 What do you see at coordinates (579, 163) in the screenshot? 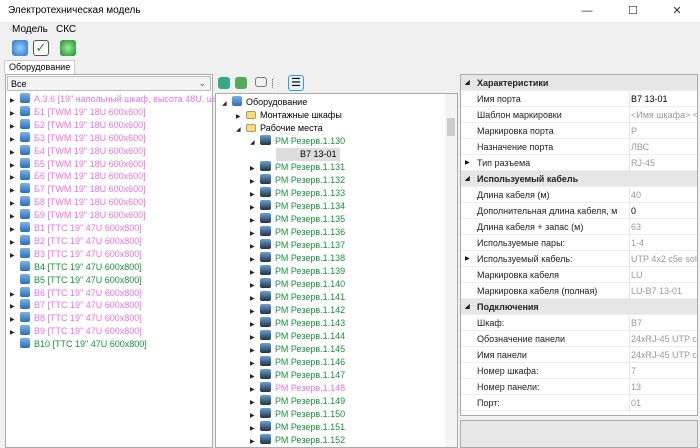
I see `property-row: ▶ Тип разъема RJ-45` at bounding box center [579, 163].